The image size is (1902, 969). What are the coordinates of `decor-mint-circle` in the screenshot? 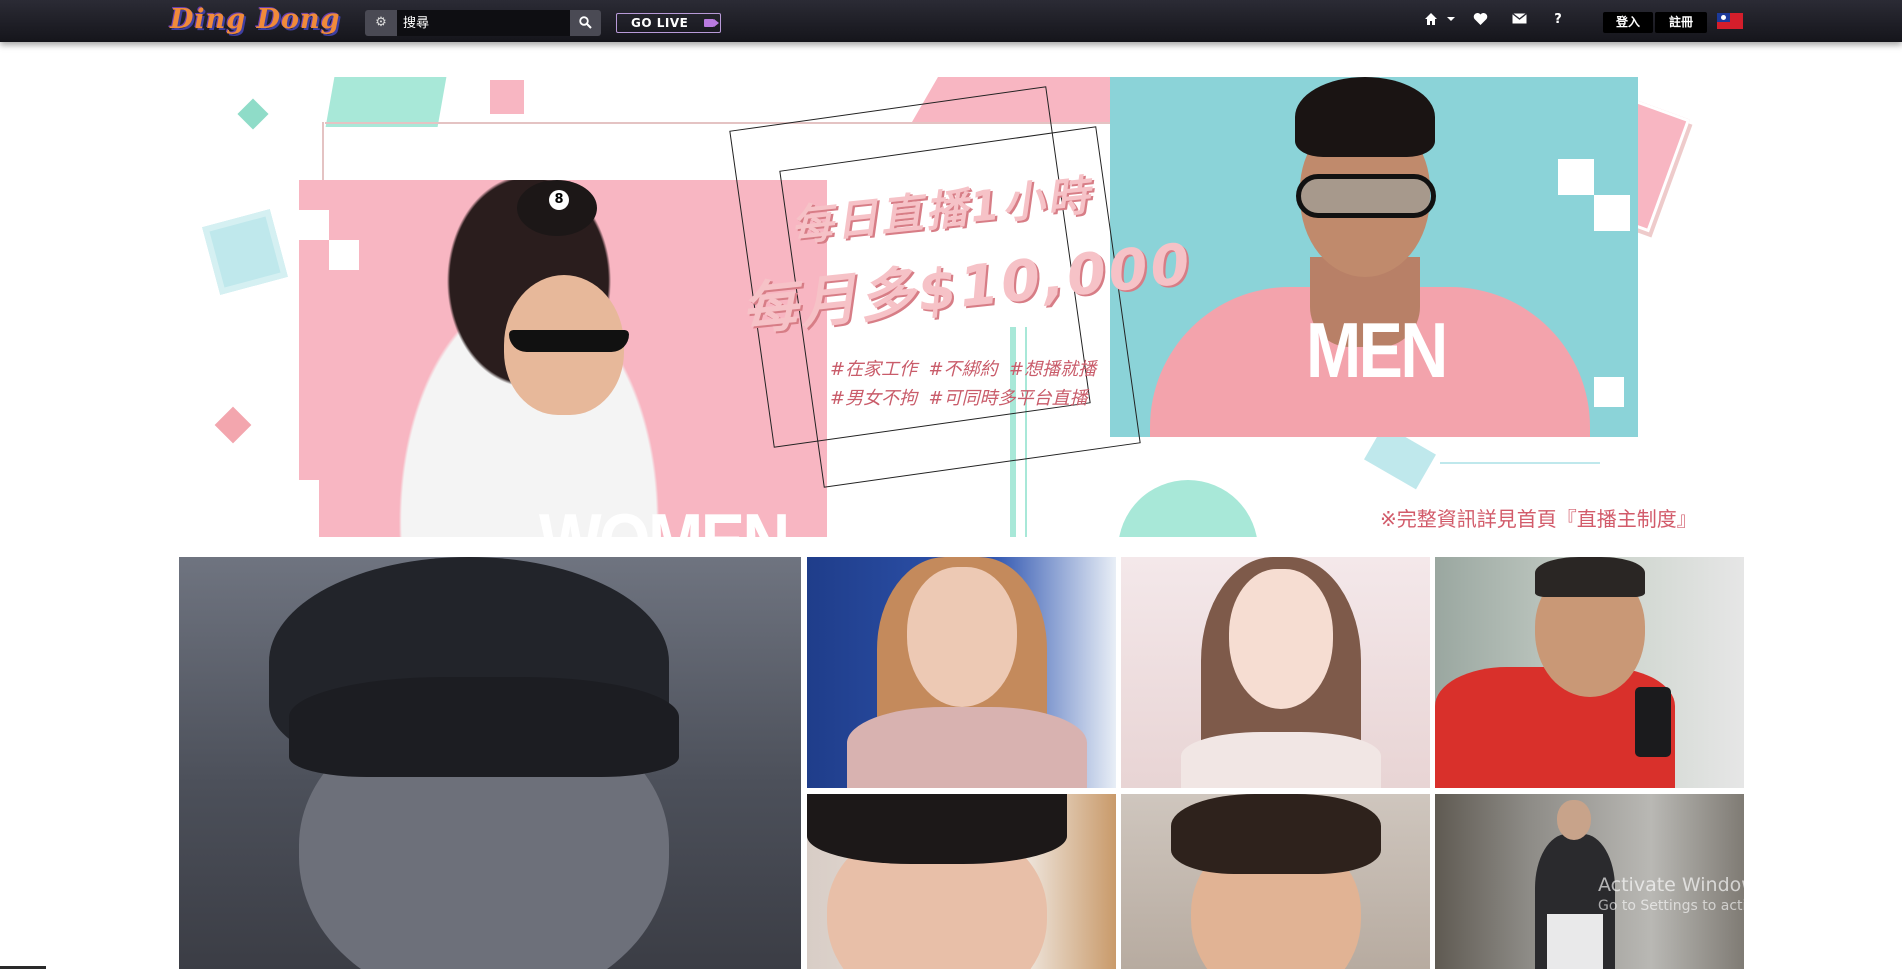 It's located at (1188, 508).